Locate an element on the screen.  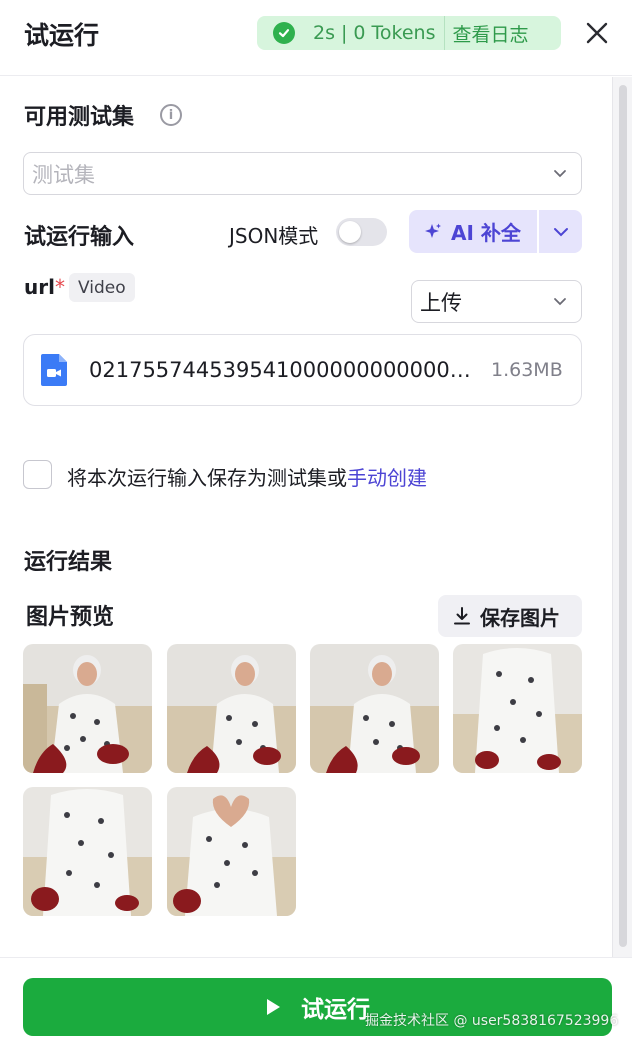
ai-complete-button: AI 补全 is located at coordinates (473, 231).